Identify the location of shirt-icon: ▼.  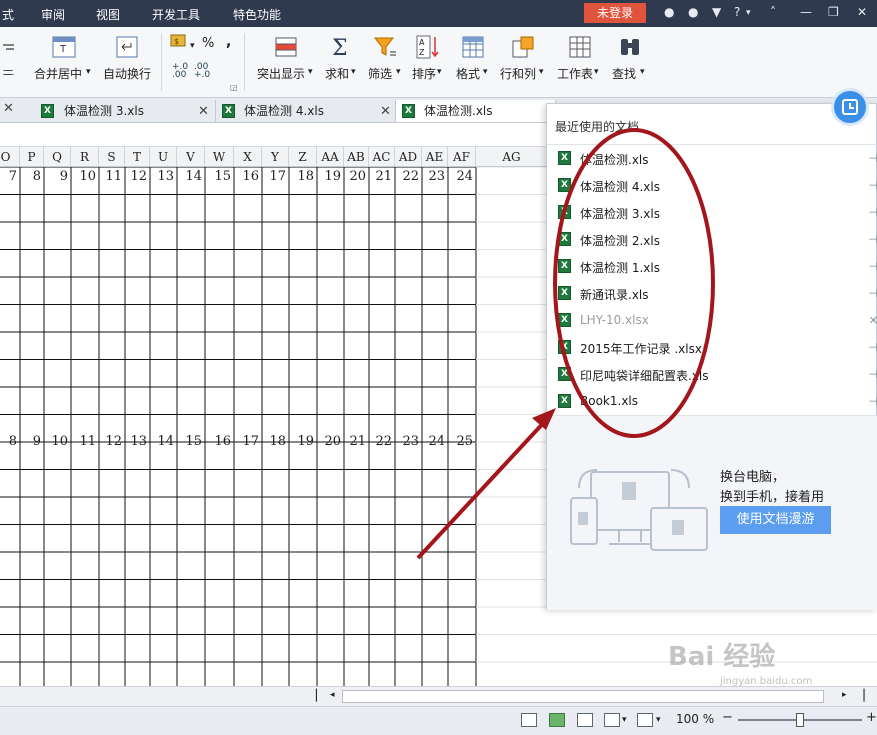
(716, 12).